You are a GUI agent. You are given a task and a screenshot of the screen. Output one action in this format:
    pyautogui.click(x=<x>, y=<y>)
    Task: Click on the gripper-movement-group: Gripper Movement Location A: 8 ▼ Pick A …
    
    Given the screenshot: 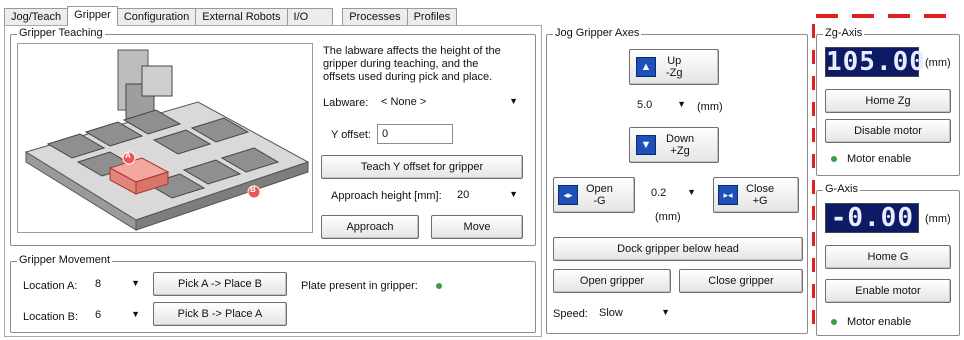 What is the action you would take?
    pyautogui.click(x=273, y=293)
    